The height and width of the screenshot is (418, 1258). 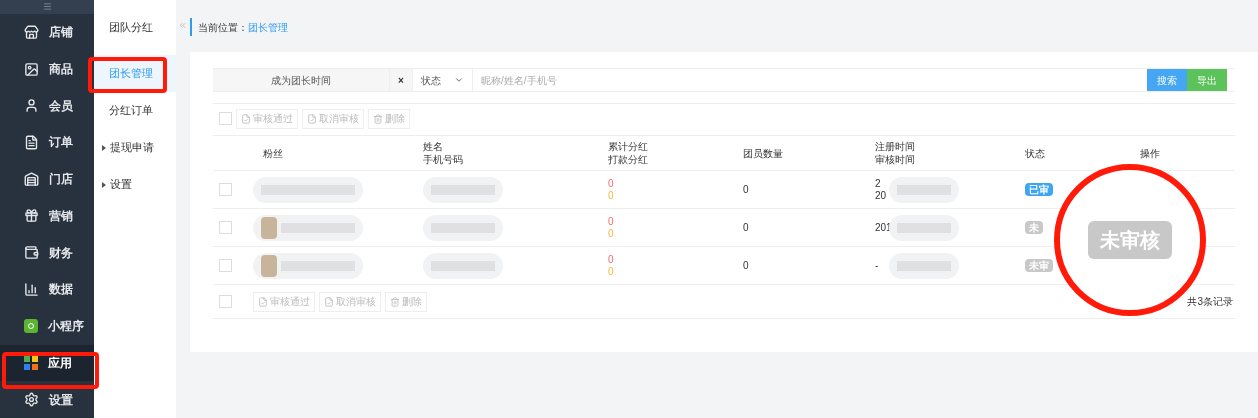 What do you see at coordinates (810, 80) in the screenshot?
I see `search-field: 昵称/姓名/手机号` at bounding box center [810, 80].